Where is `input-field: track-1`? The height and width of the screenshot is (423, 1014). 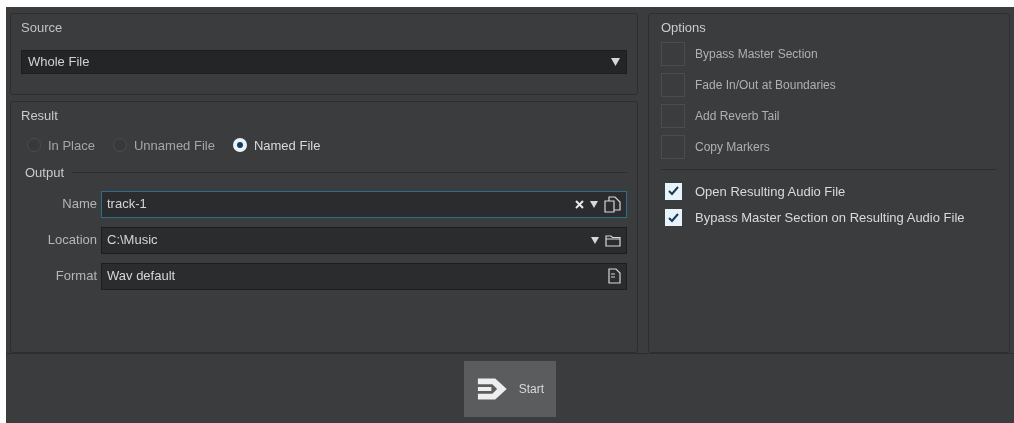 input-field: track-1 is located at coordinates (364, 204).